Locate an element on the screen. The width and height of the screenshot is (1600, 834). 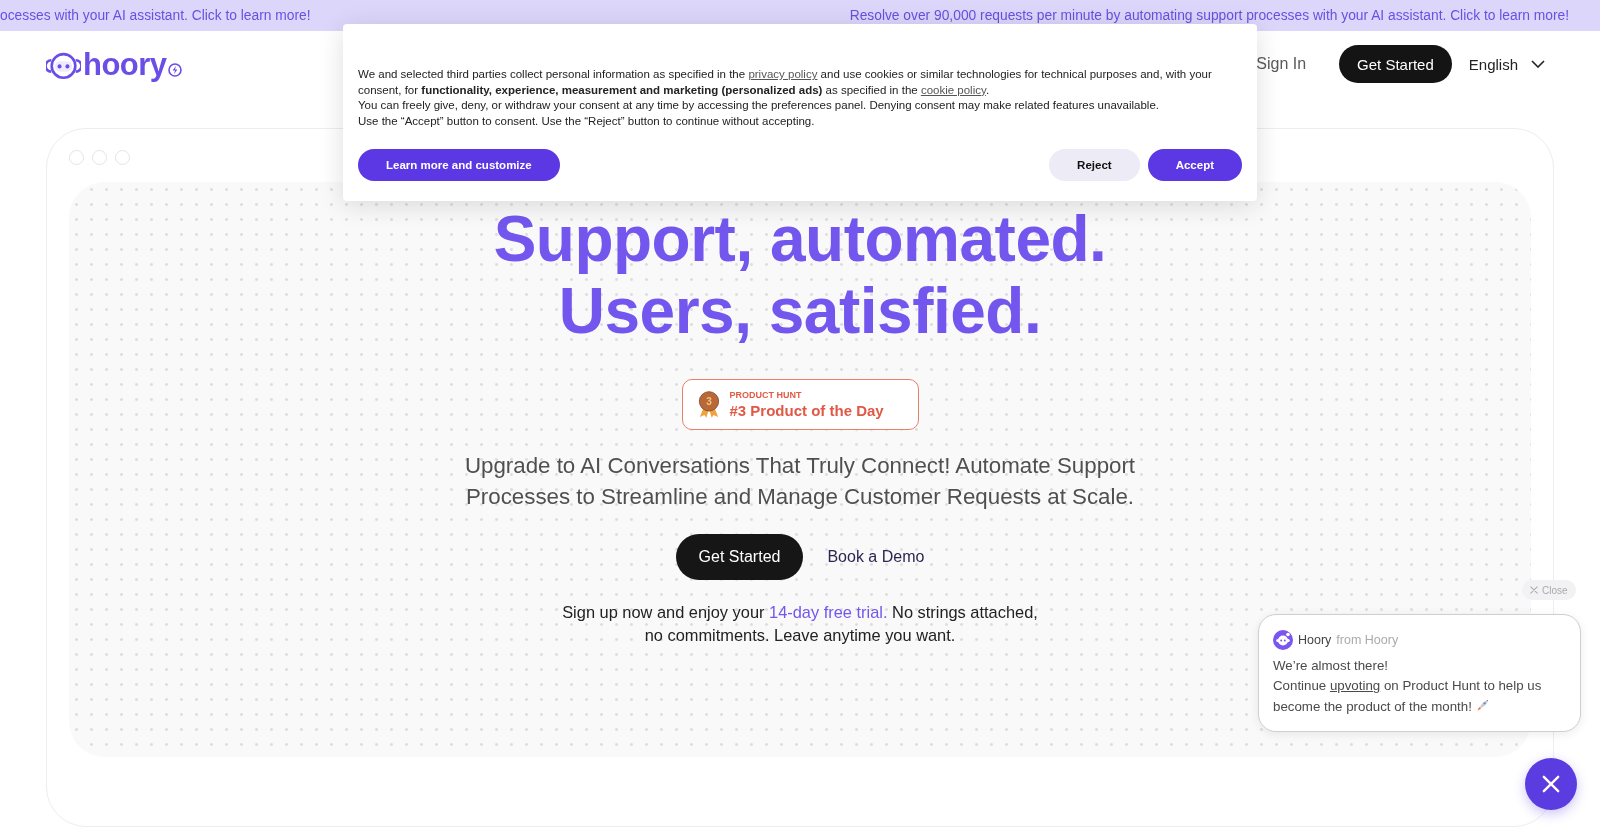
headline: Support, automated. is located at coordinates (800, 239).